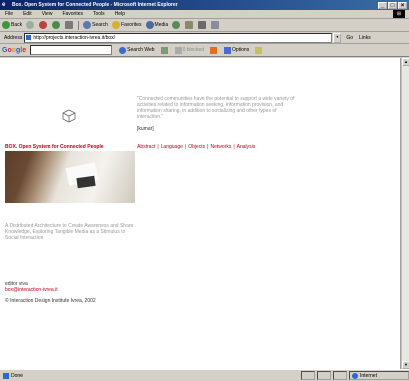  I want to click on edit-icon, so click(215, 25).